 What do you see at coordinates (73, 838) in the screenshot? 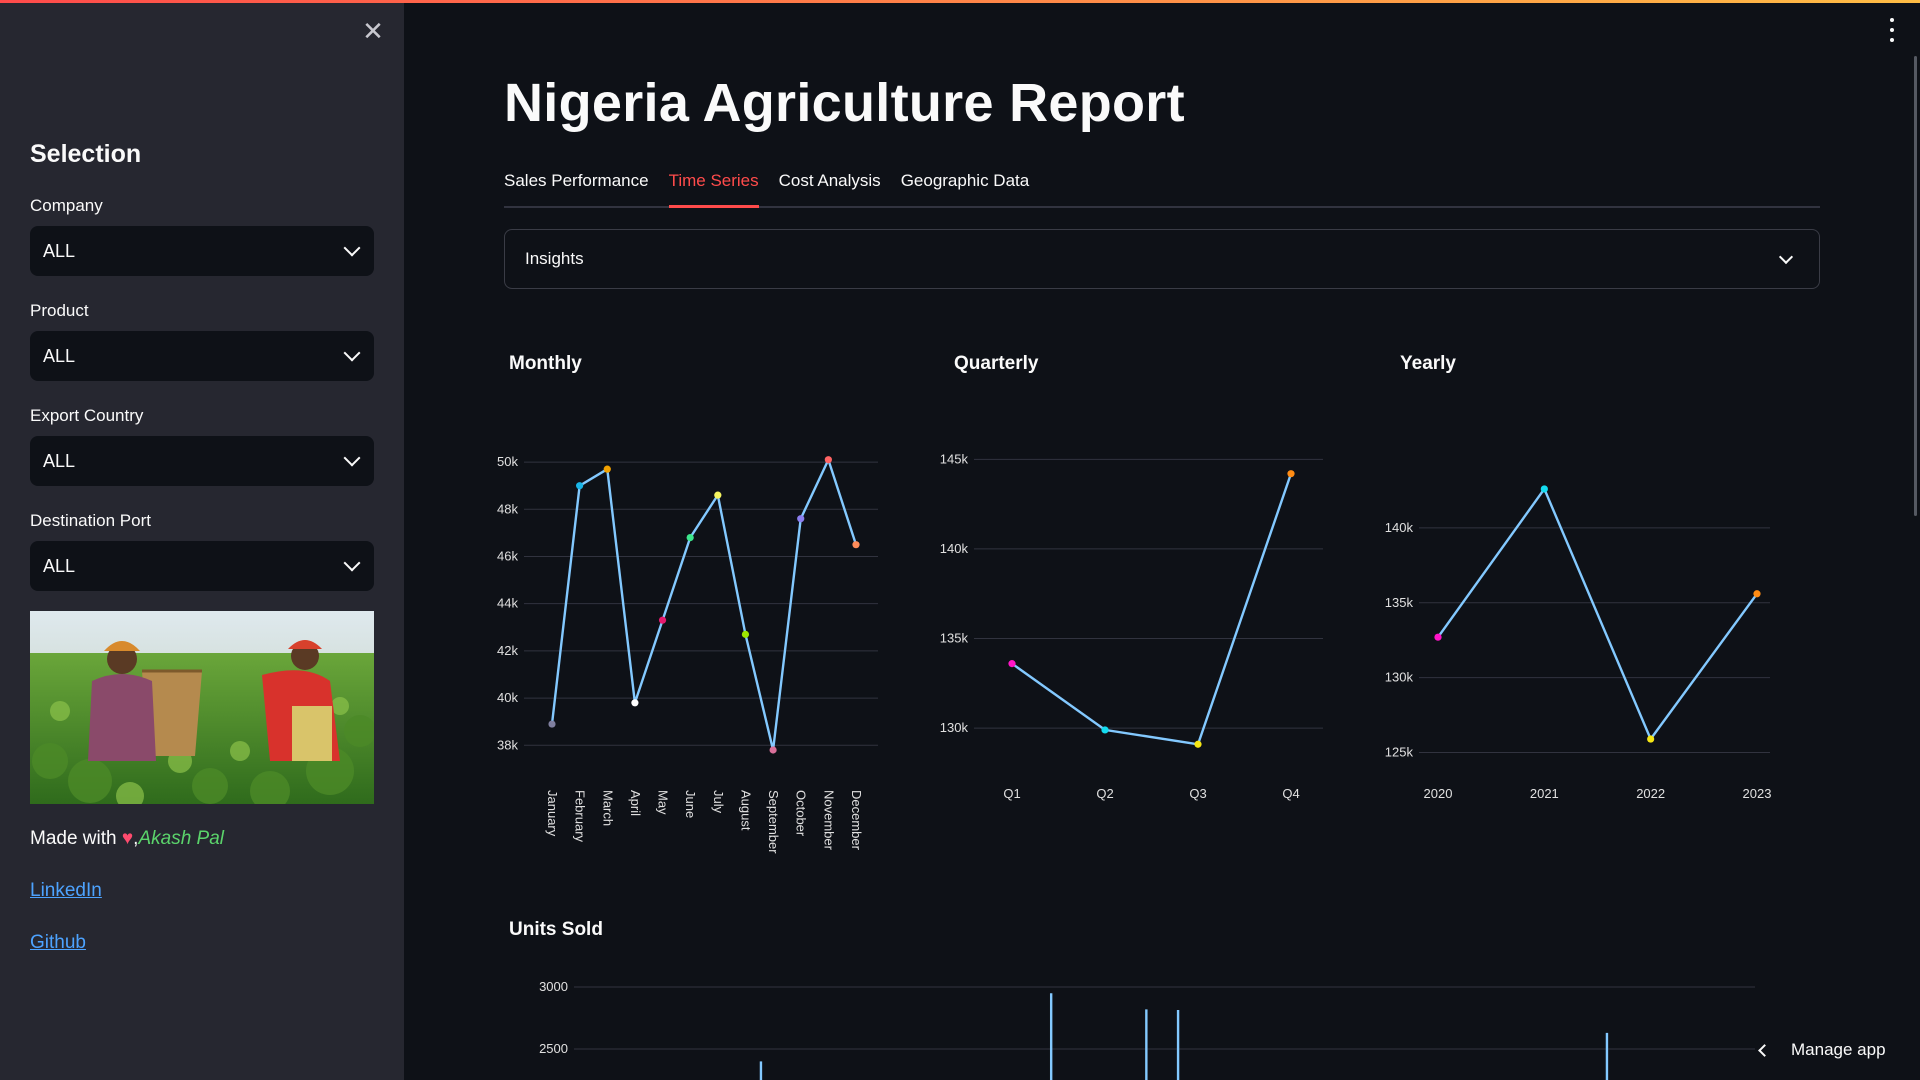
I see `made-with-text: Made with` at bounding box center [73, 838].